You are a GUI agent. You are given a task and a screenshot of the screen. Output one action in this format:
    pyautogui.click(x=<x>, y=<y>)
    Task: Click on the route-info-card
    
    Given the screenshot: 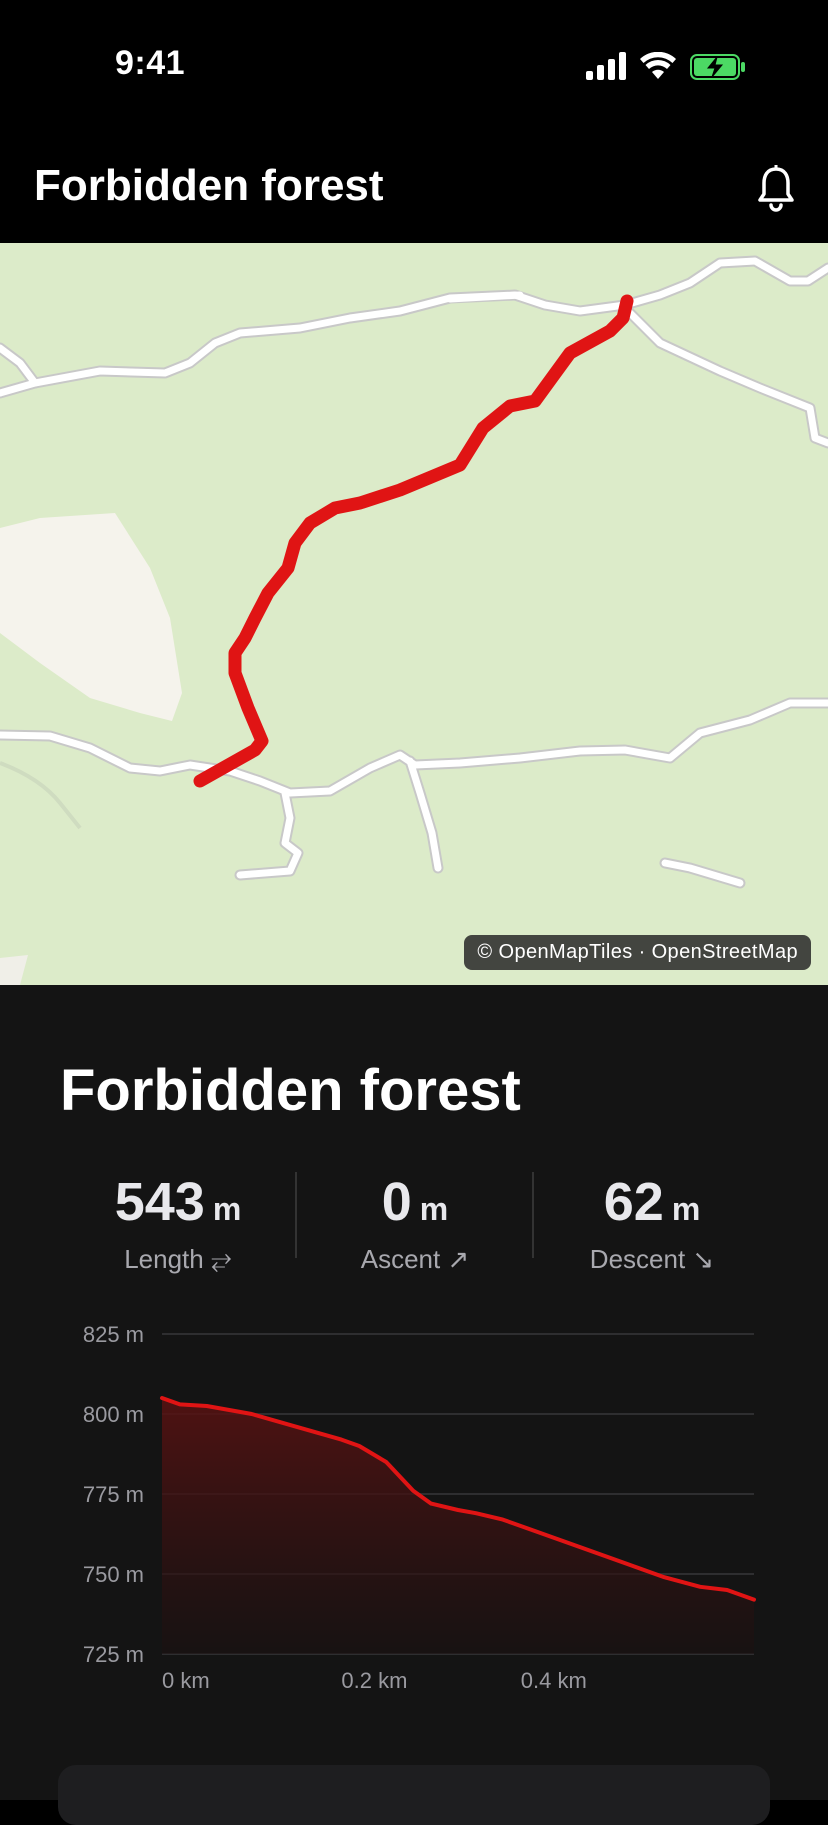 What is the action you would take?
    pyautogui.click(x=414, y=1795)
    